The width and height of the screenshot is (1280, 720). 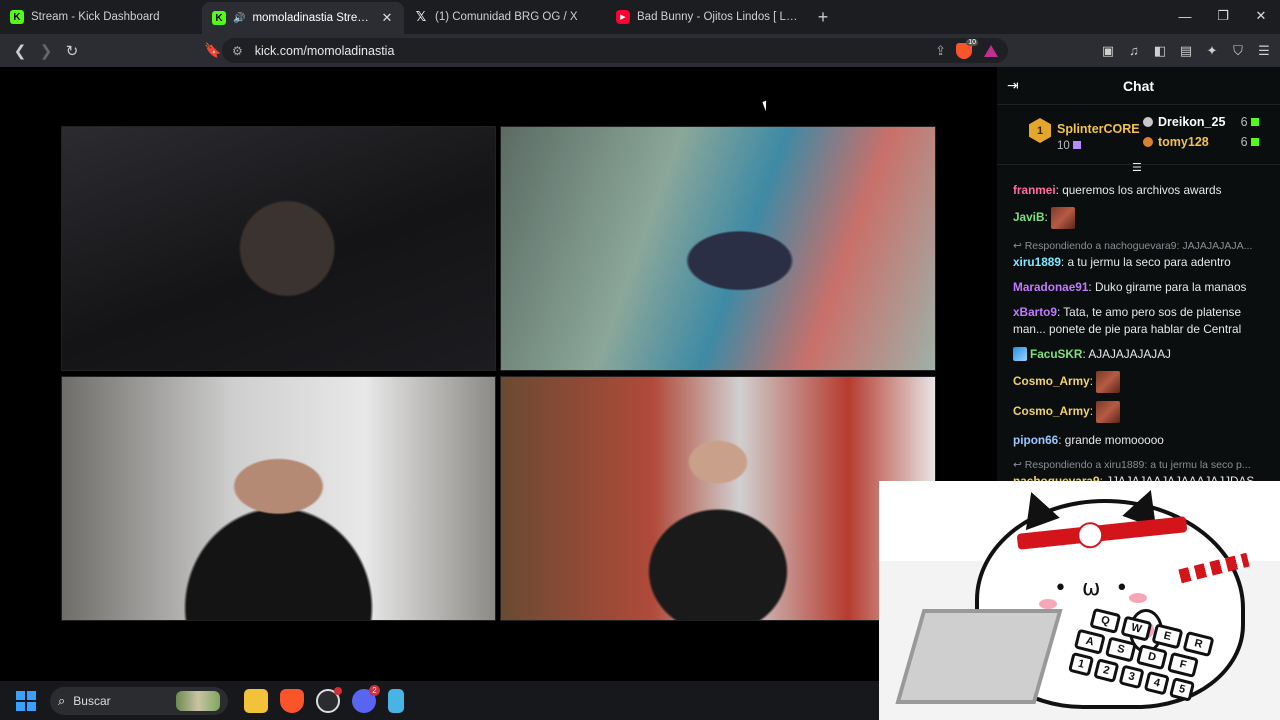 What do you see at coordinates (239, 18) in the screenshot?
I see `speaker-icon: 🔊` at bounding box center [239, 18].